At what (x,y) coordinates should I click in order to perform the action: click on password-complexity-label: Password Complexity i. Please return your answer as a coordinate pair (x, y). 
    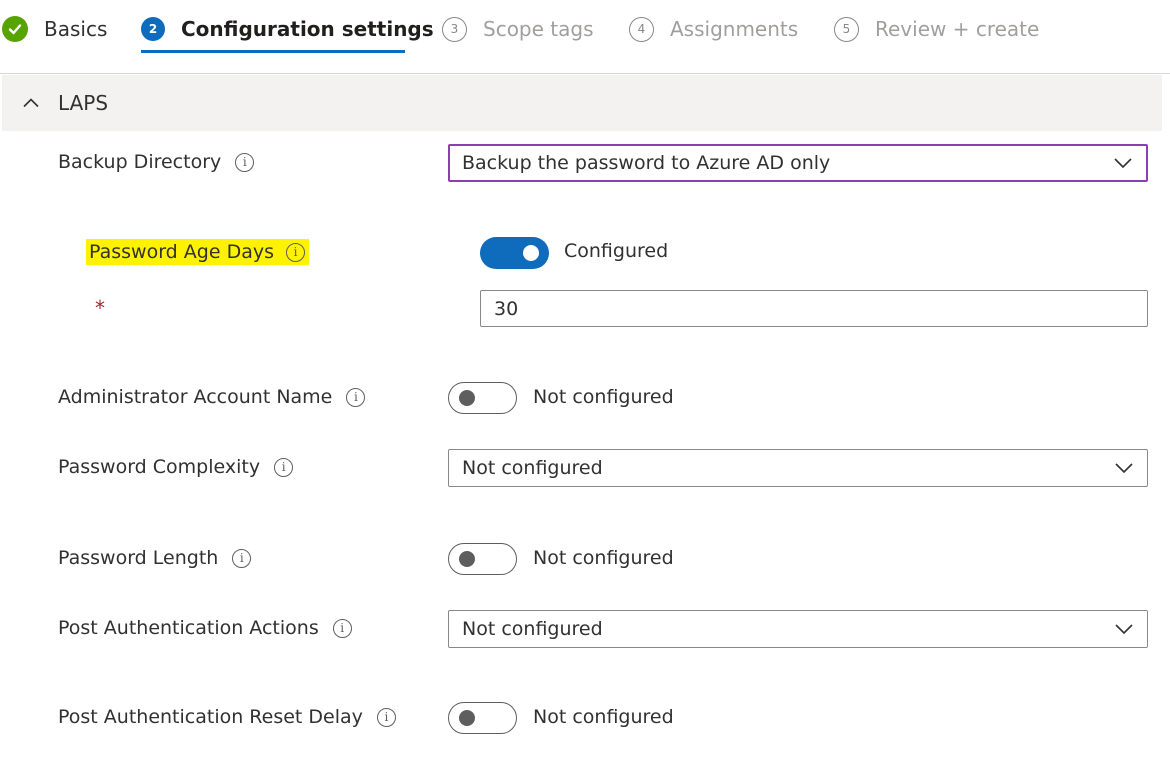
    Looking at the image, I should click on (176, 467).